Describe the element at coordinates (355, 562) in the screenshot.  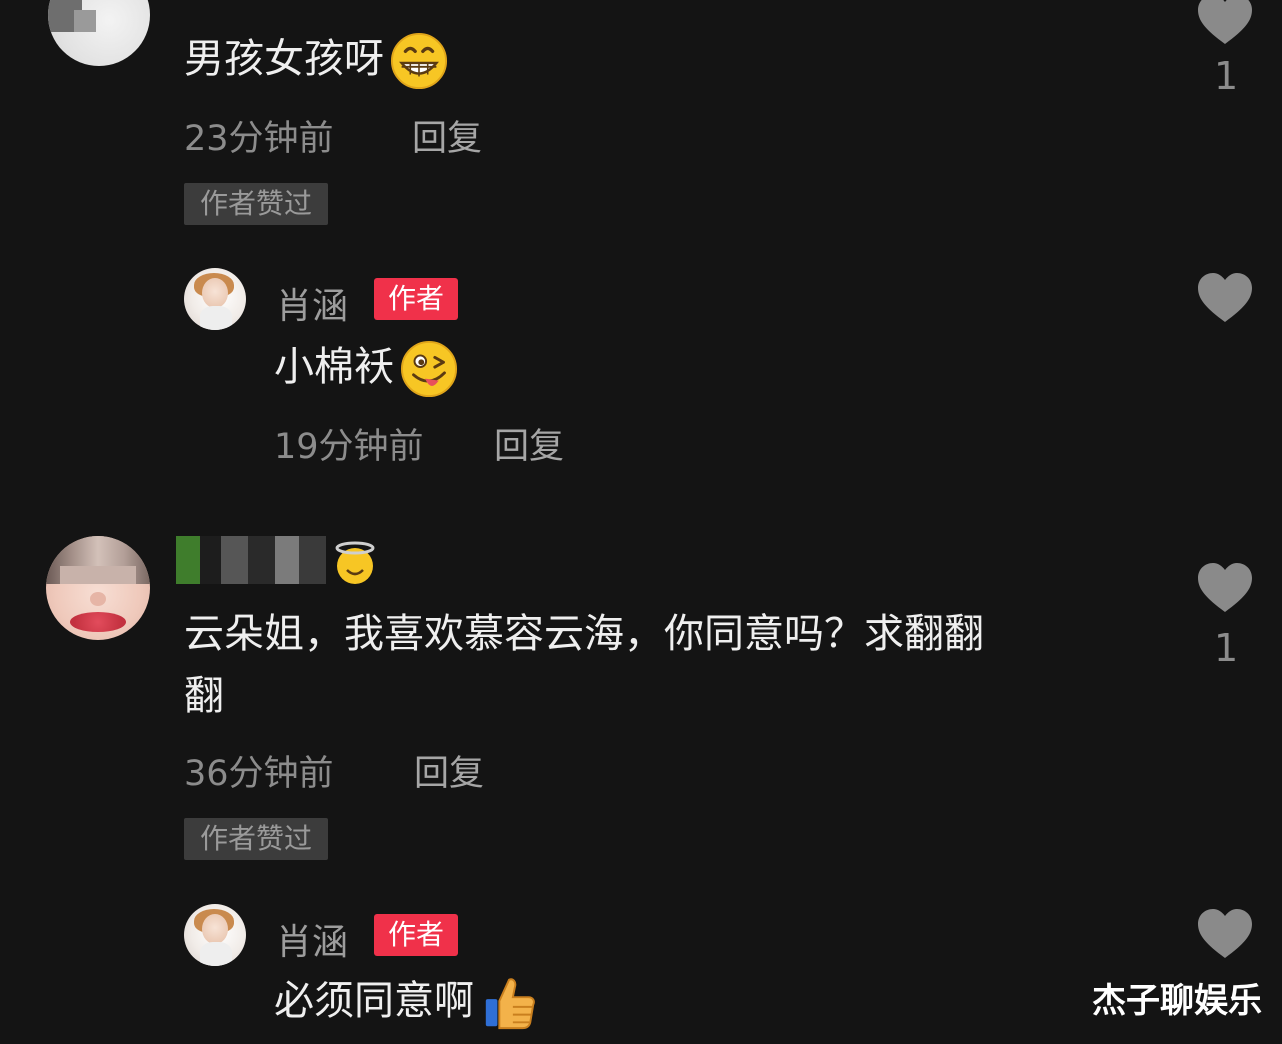
I see `angel-face-emoji` at that location.